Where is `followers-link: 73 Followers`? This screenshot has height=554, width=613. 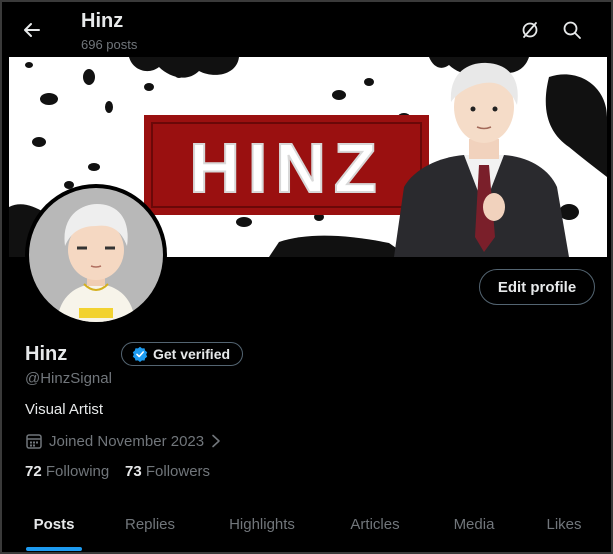
followers-link: 73 Followers is located at coordinates (167, 471).